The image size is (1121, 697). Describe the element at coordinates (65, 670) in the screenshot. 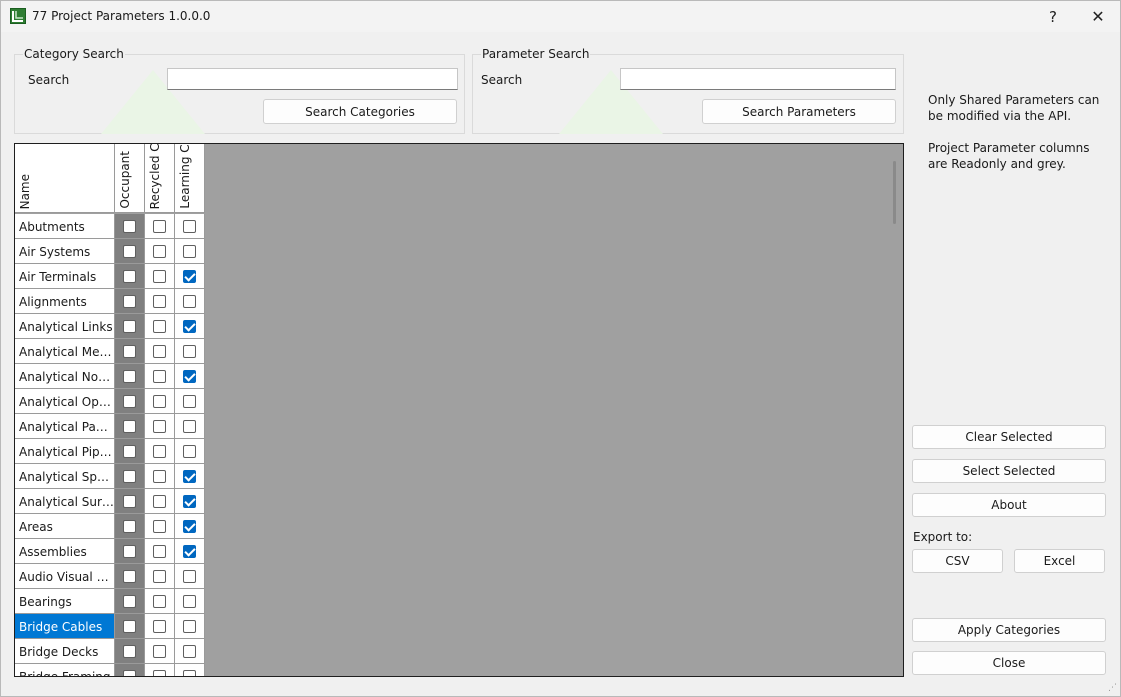

I see `row-name-cell: Bridge Framing` at that location.